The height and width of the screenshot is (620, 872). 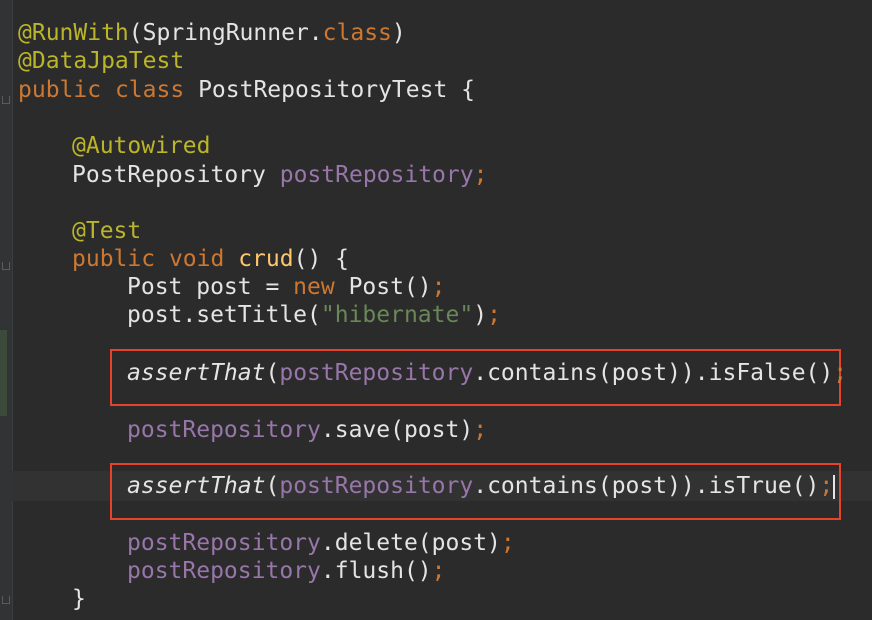 I want to click on code-line: @Autowired, so click(x=141, y=146).